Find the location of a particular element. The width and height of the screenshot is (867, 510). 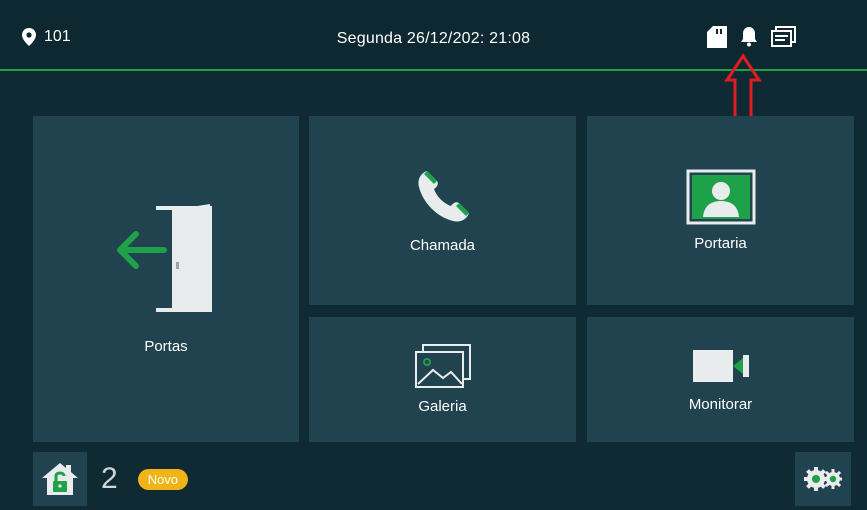

settings-button is located at coordinates (823, 479).